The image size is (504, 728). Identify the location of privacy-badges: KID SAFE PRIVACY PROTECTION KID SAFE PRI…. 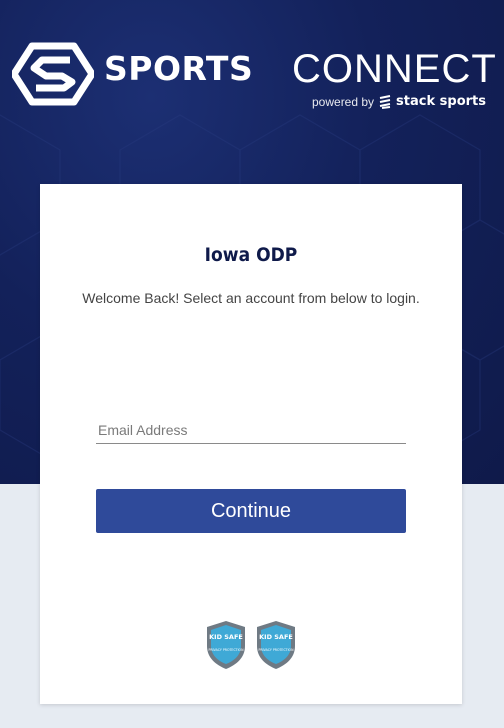
(251, 646).